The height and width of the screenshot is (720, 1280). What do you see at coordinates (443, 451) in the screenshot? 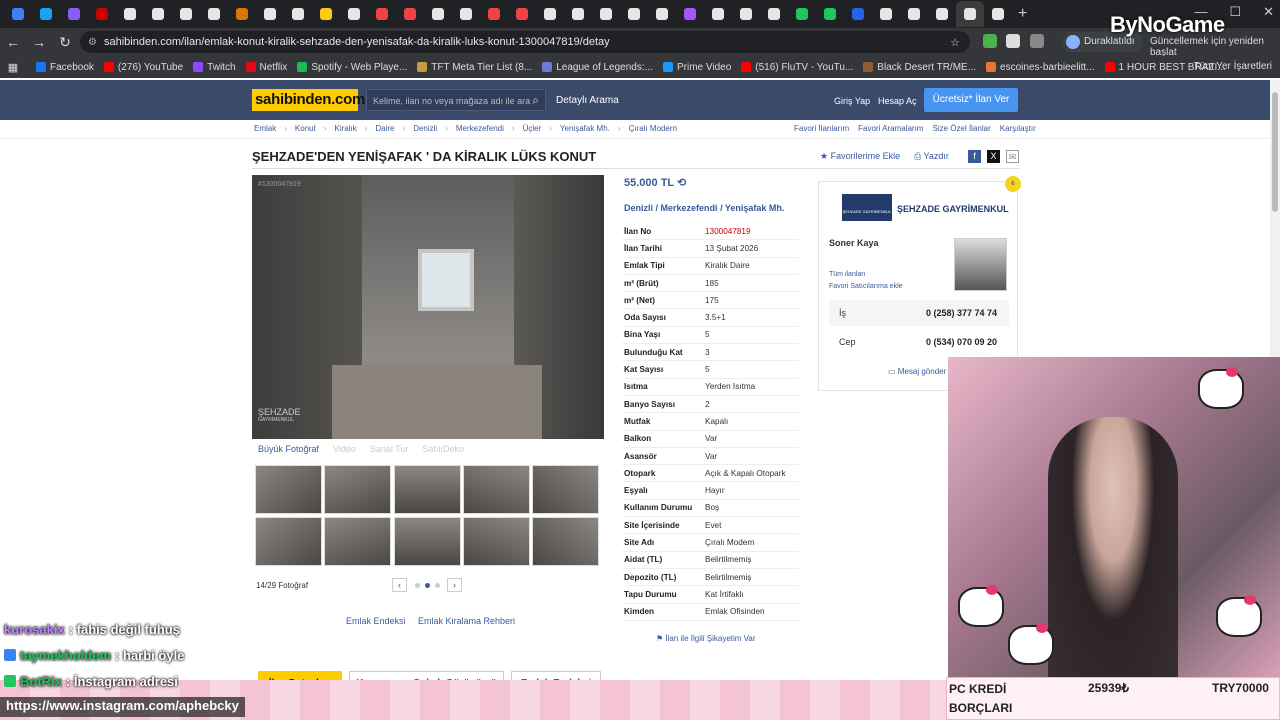
I see `photo-tab: SatılıDeko` at bounding box center [443, 451].